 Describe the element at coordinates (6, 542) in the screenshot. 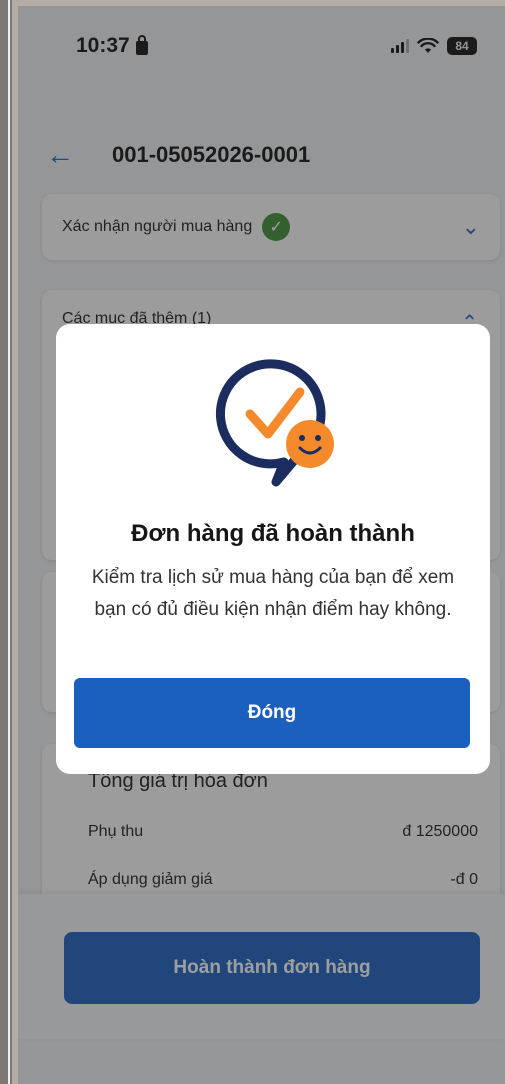

I see `left-edge` at that location.